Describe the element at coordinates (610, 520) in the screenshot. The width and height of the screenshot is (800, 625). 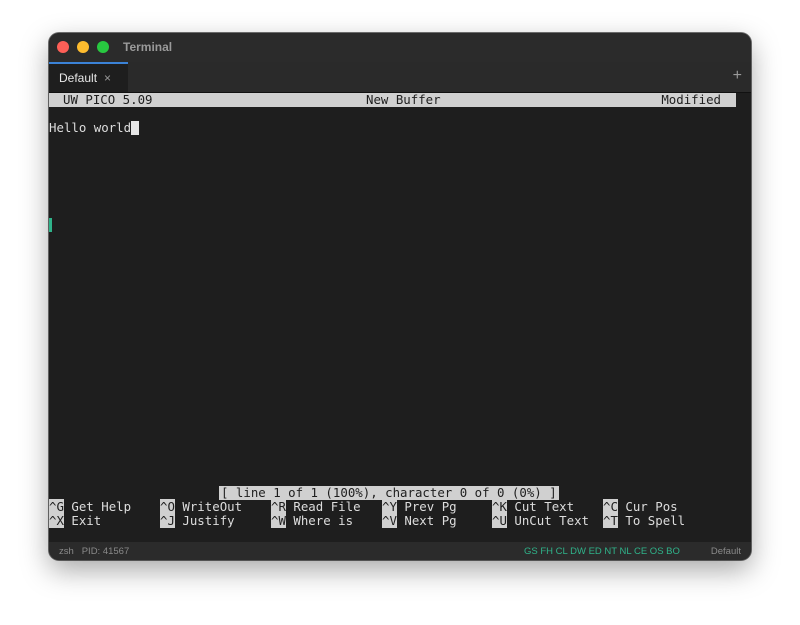
I see `shortcut-key: ^T` at that location.